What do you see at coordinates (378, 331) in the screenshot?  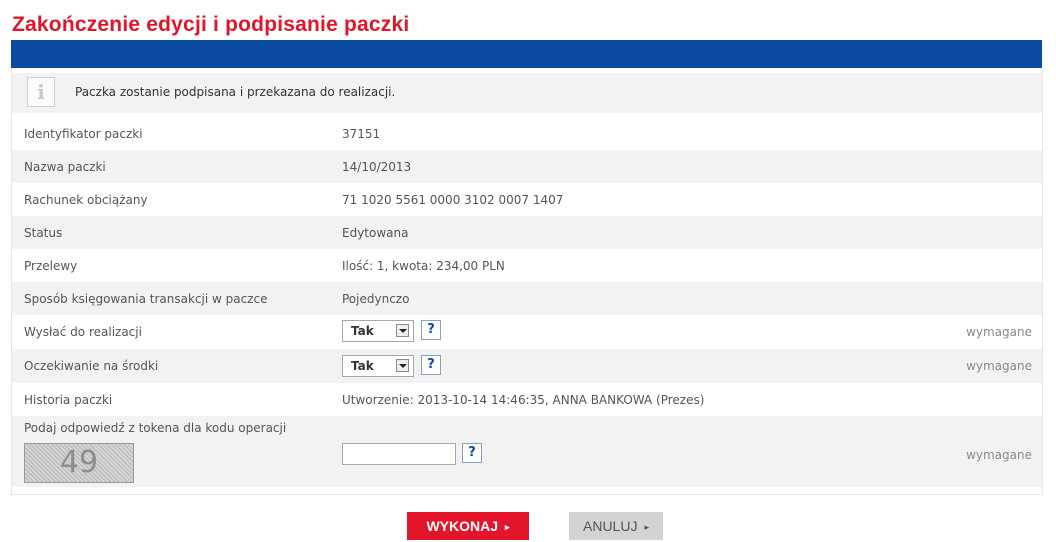 I see `send-for-execution-select: Tak` at bounding box center [378, 331].